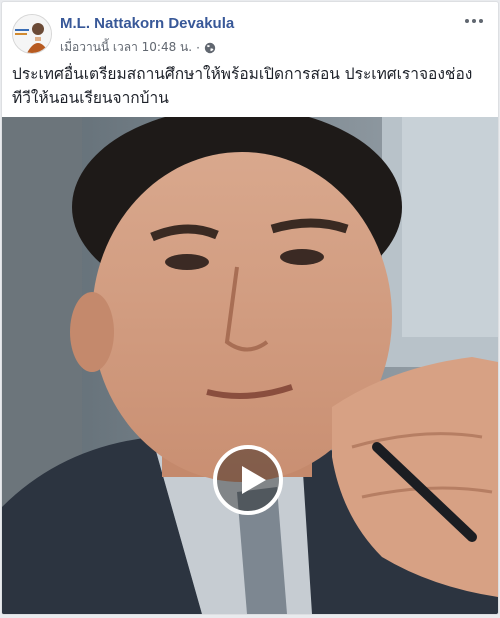 The image size is (500, 618). Describe the element at coordinates (474, 21) in the screenshot. I see `more-options-icon` at that location.